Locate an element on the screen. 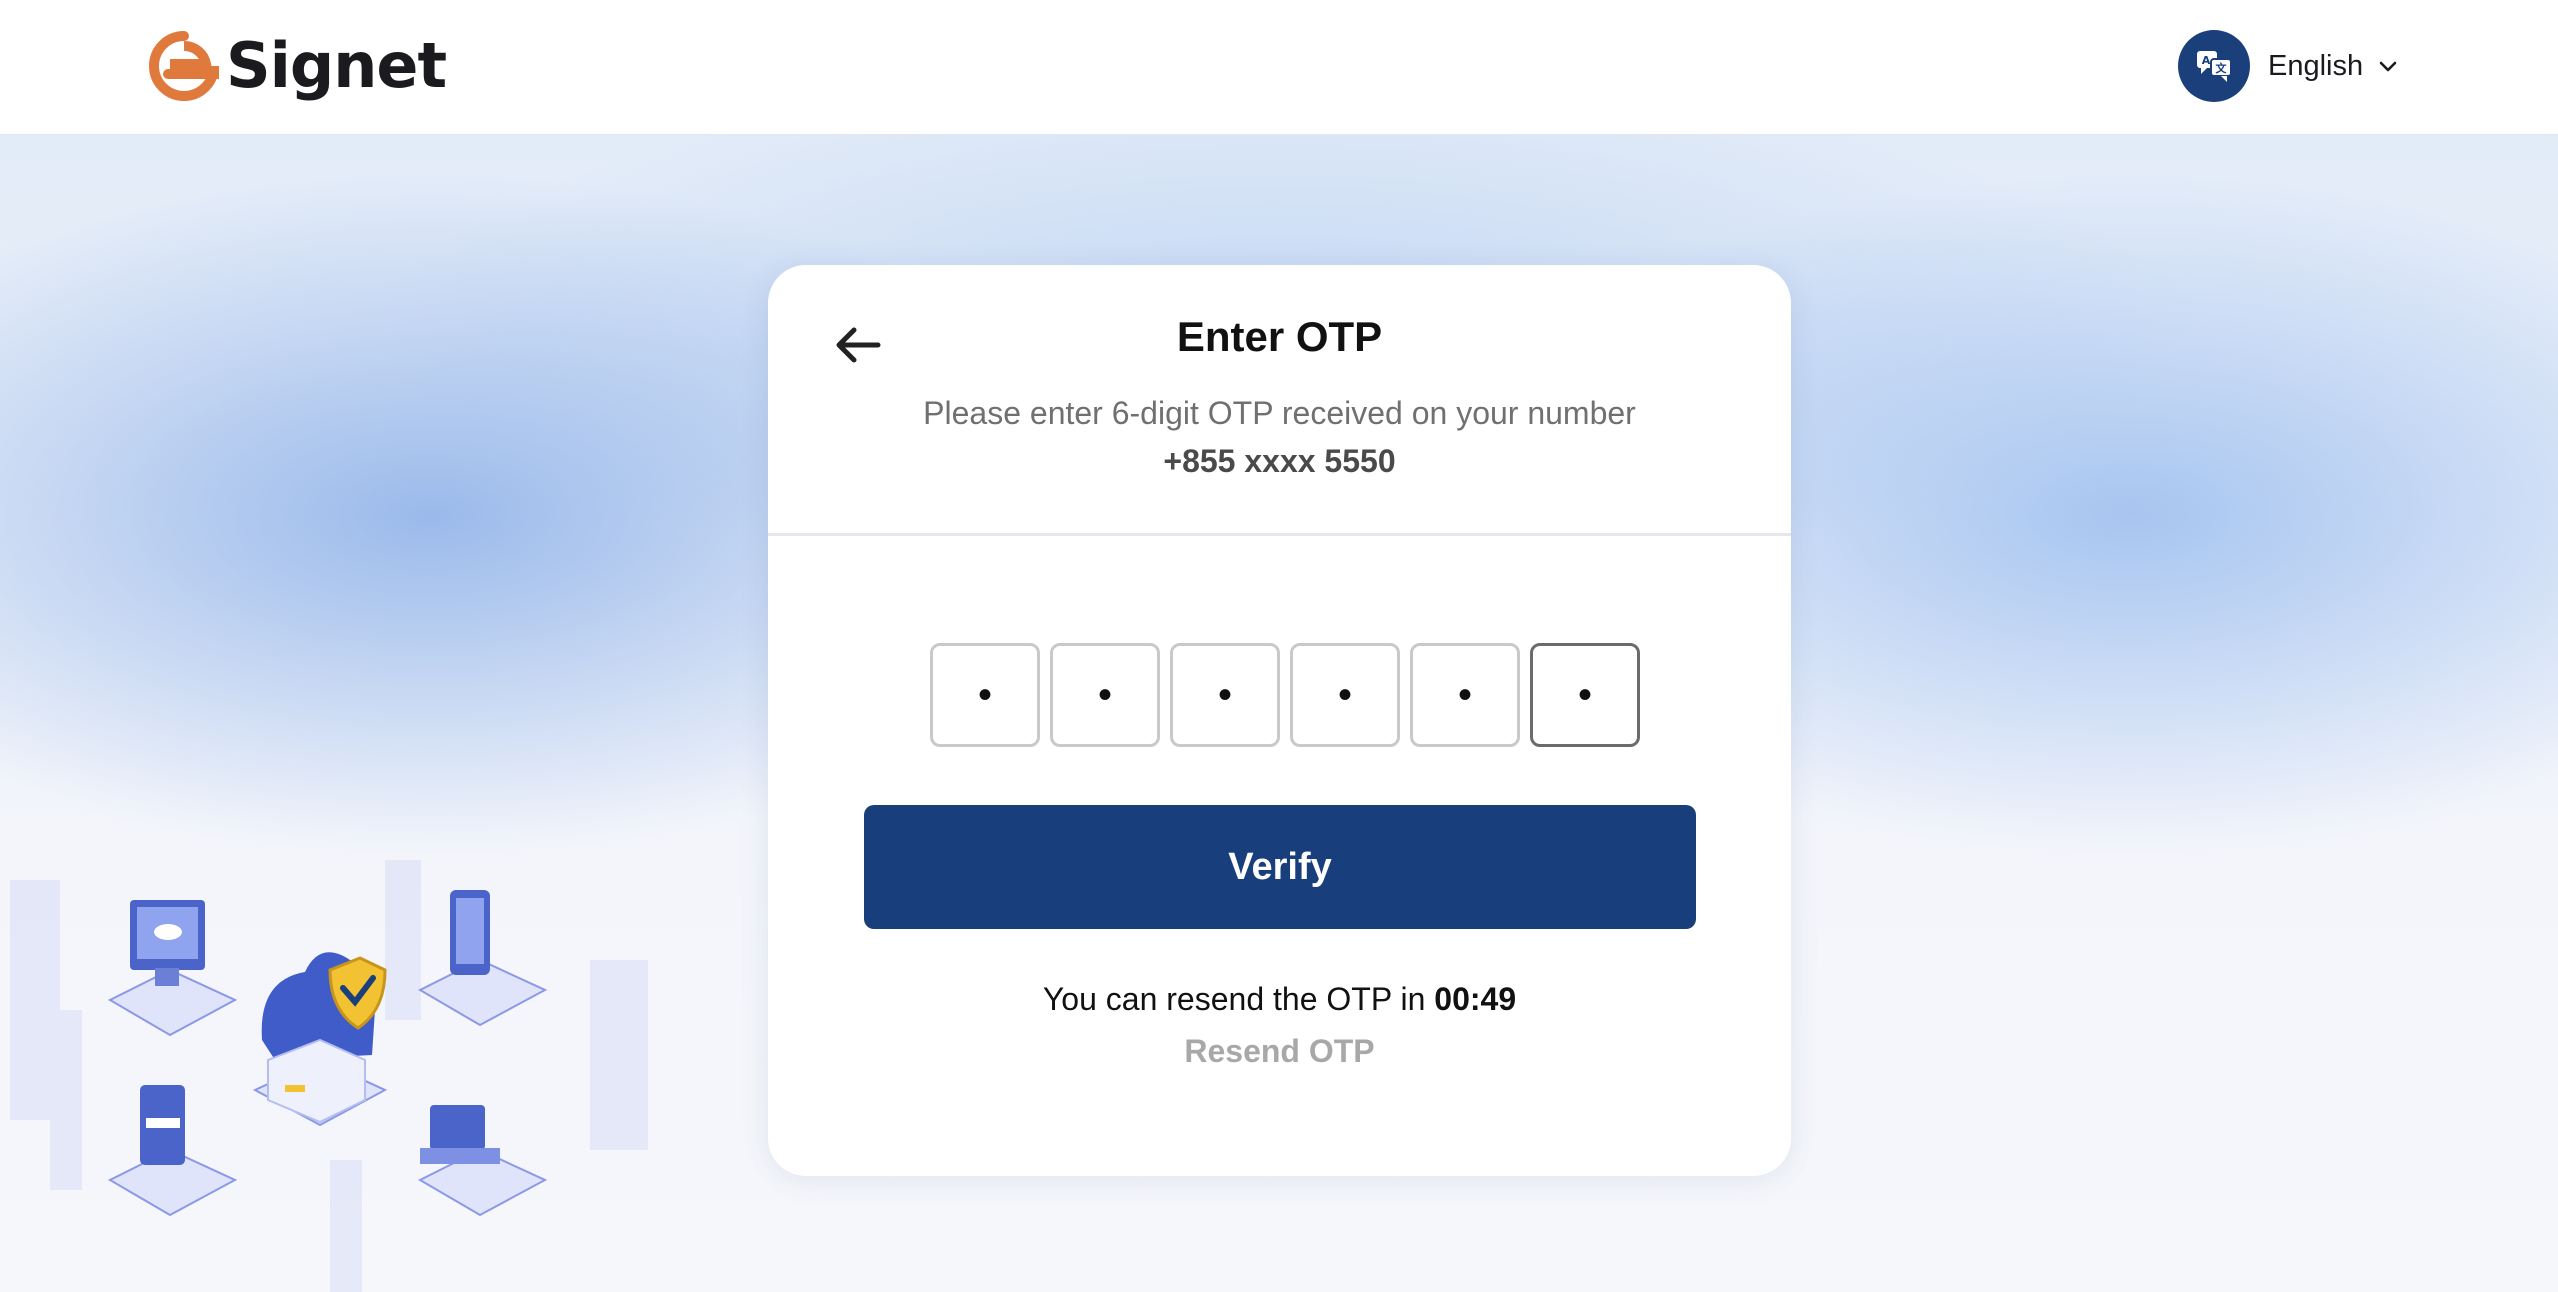 This screenshot has height=1292, width=2558. svg-text: 文 is located at coordinates (2222, 68).